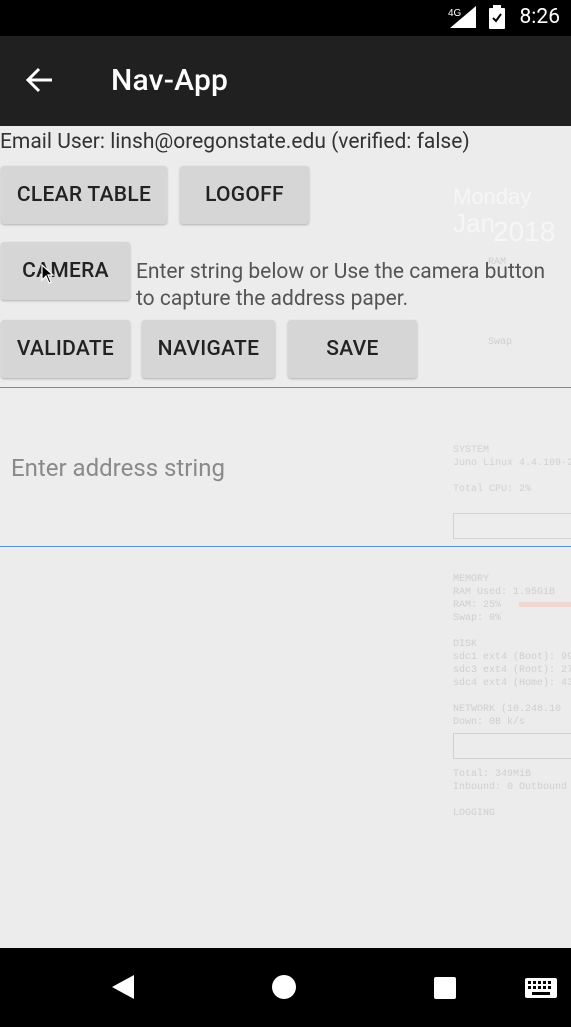 The image size is (571, 1027). Describe the element at coordinates (545, 604) in the screenshot. I see `overlay-ram-bar` at that location.